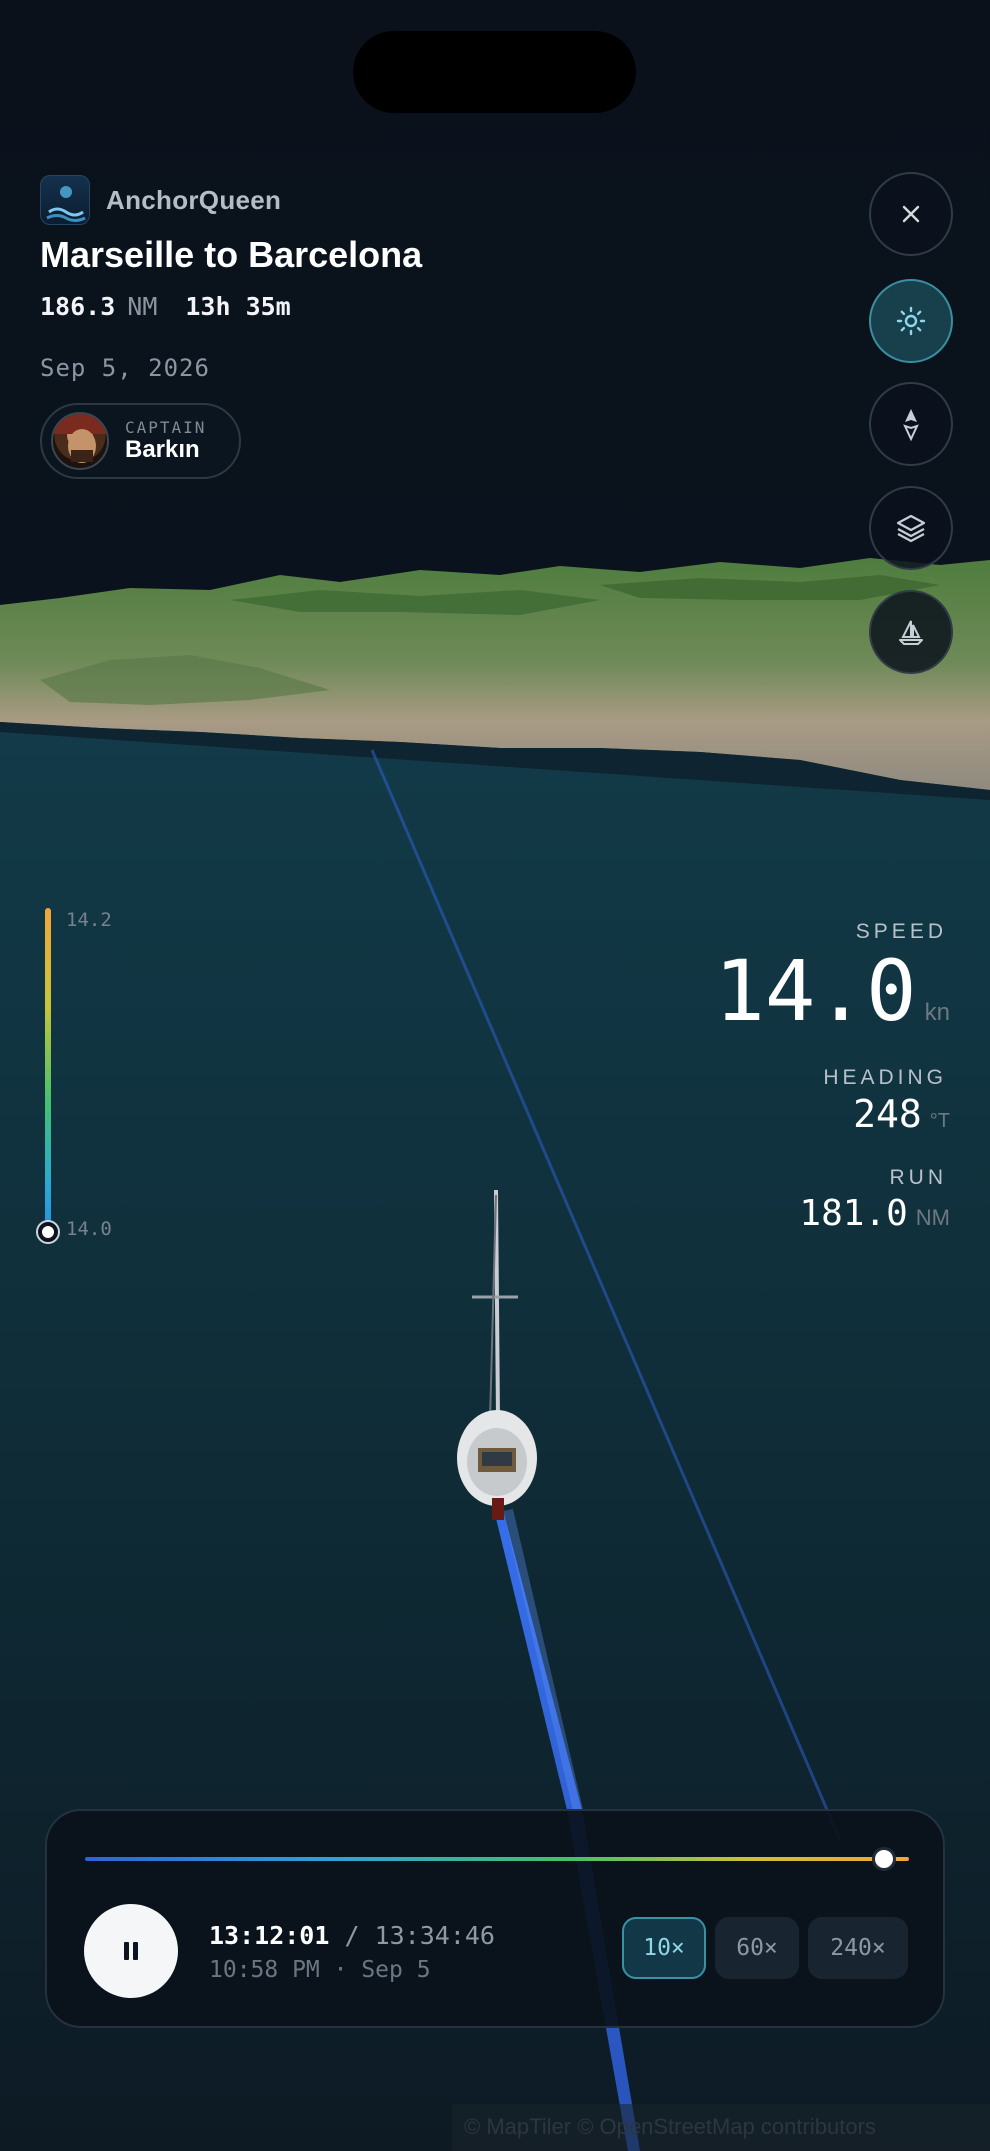 This screenshot has height=2151, width=990. What do you see at coordinates (231, 254) in the screenshot?
I see `route-title: Marseille to Barcelona` at bounding box center [231, 254].